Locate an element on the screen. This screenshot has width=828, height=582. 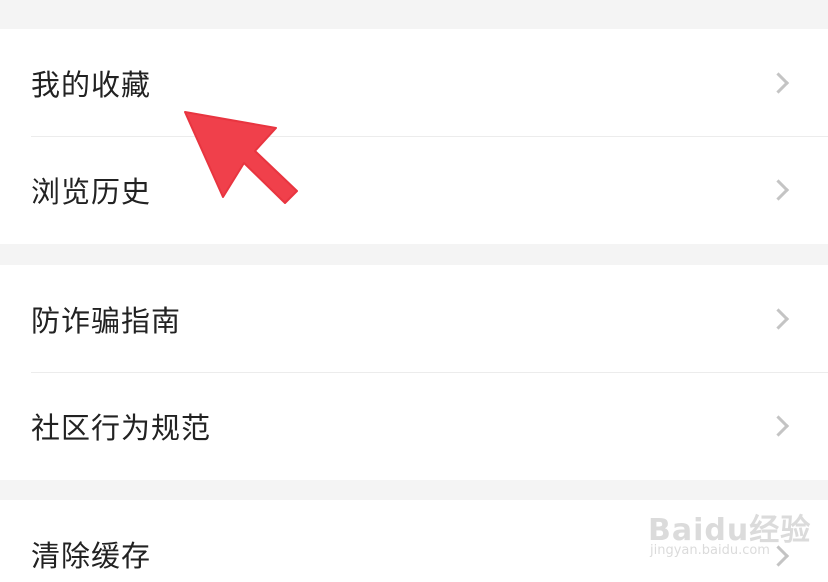
menu-item-label: 清除缓存 is located at coordinates (91, 556).